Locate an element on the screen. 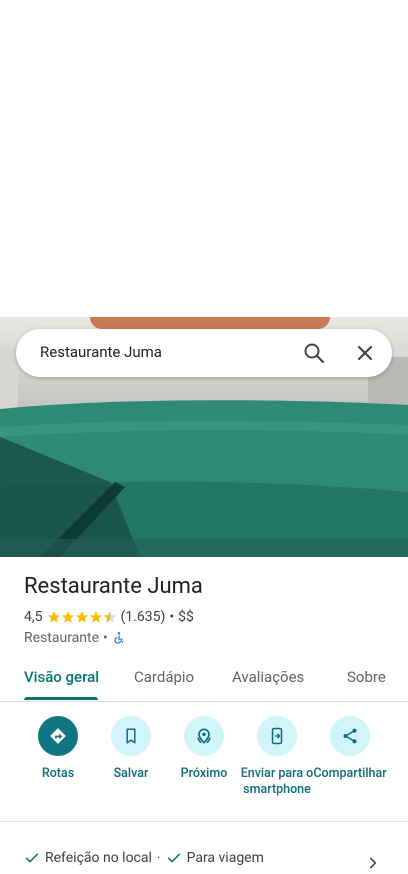 Image resolution: width=408 pixels, height=874 pixels. actions-divider is located at coordinates (204, 821).